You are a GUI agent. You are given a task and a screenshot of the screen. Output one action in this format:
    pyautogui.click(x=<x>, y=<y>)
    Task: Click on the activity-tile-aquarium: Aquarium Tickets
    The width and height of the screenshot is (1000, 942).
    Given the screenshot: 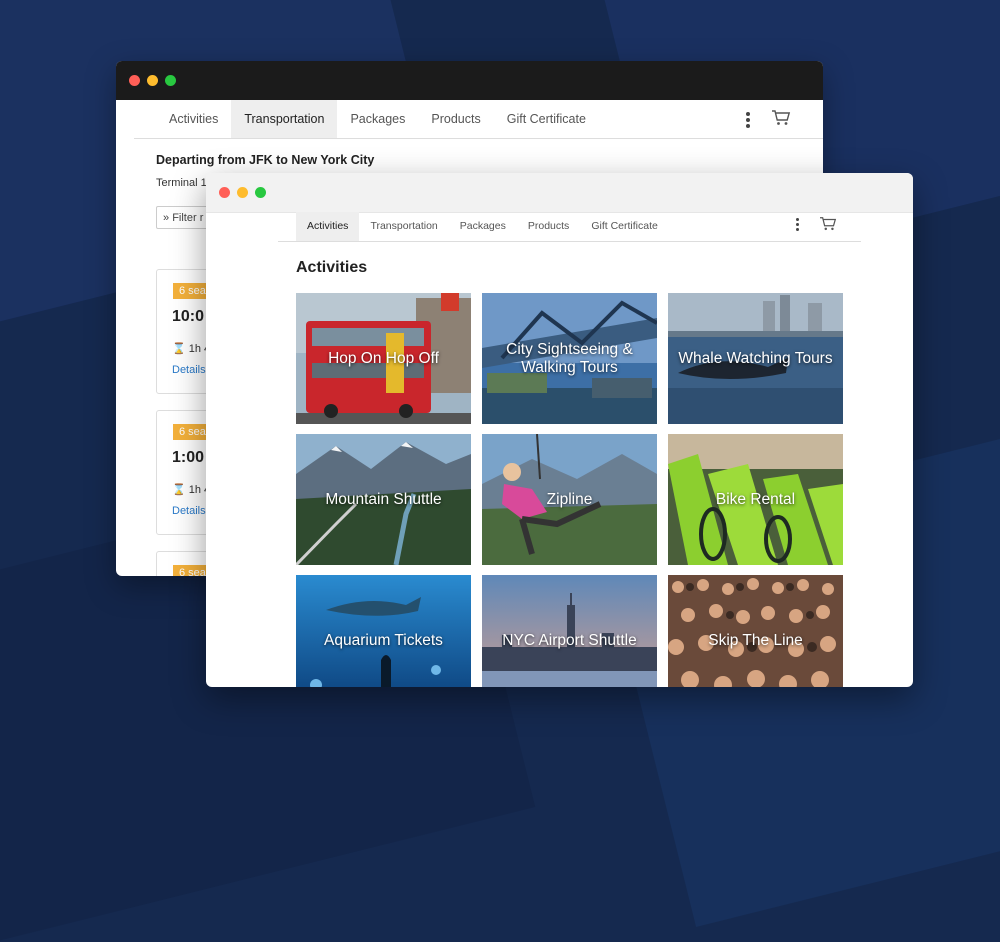 What is the action you would take?
    pyautogui.click(x=383, y=631)
    